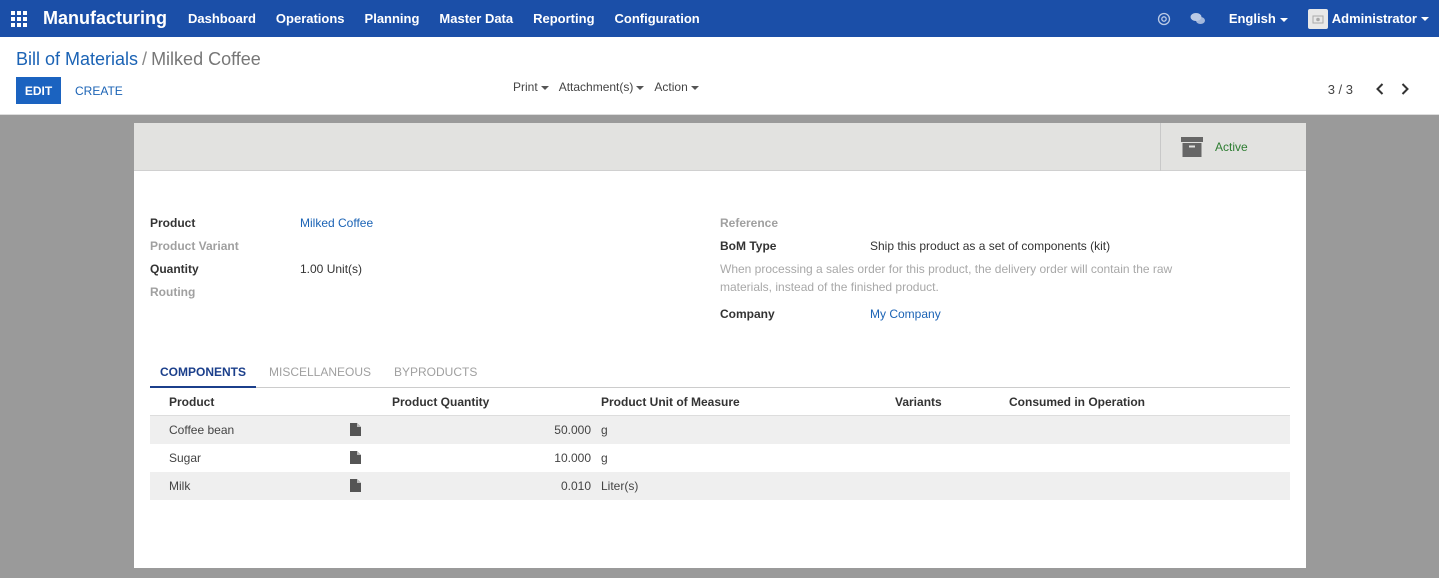 This screenshot has height=578, width=1439. What do you see at coordinates (1164, 19) in the screenshot?
I see `mention-icon` at bounding box center [1164, 19].